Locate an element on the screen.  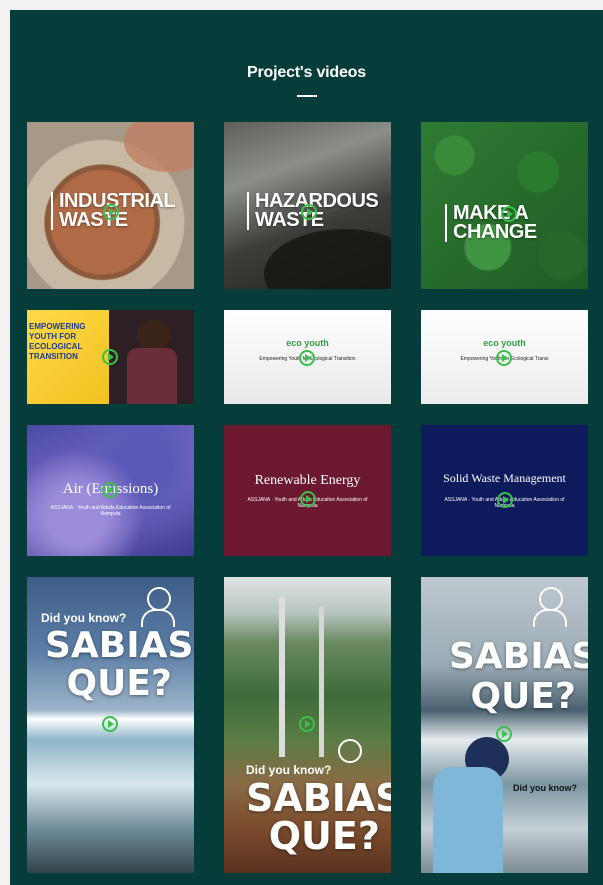
video-card-industrial-waste: INDUSTRIAL WASTE is located at coordinates (110, 205).